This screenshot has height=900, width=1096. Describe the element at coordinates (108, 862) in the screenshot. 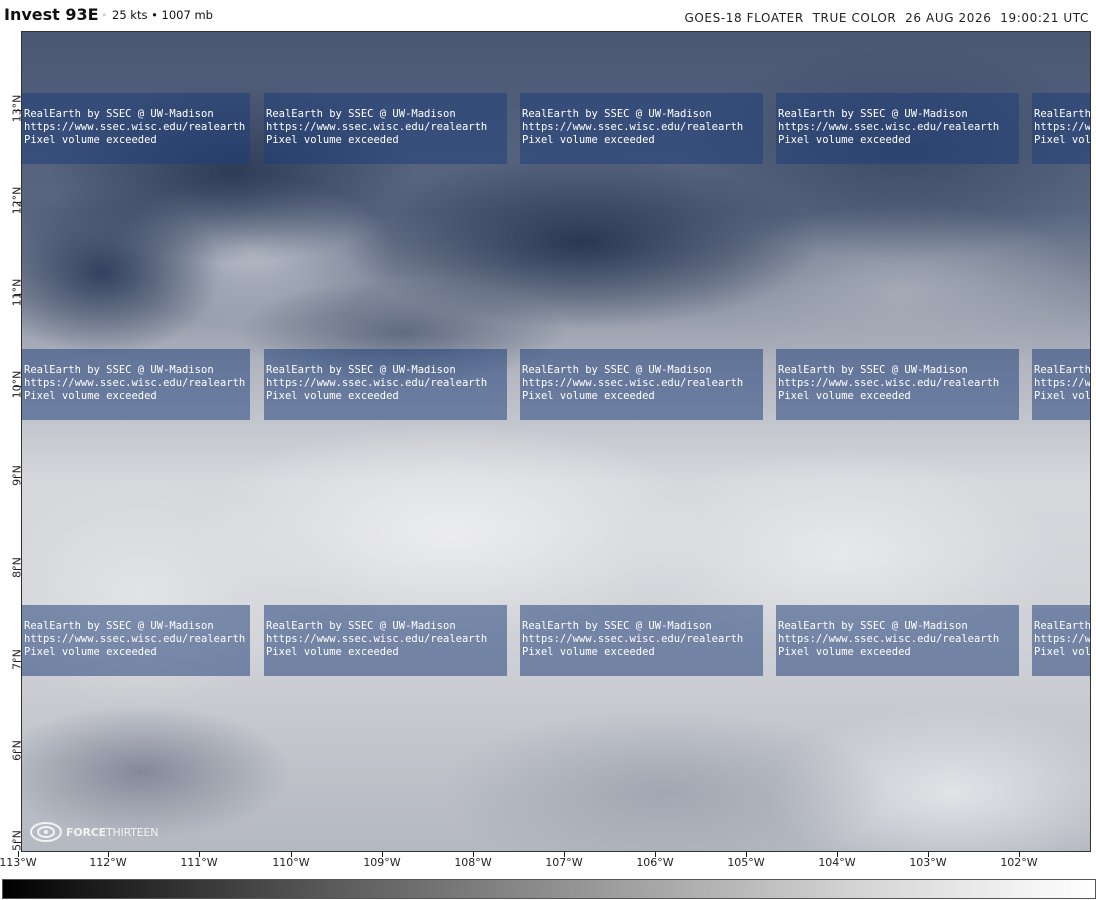

I see `lon-label: 112°W` at that location.